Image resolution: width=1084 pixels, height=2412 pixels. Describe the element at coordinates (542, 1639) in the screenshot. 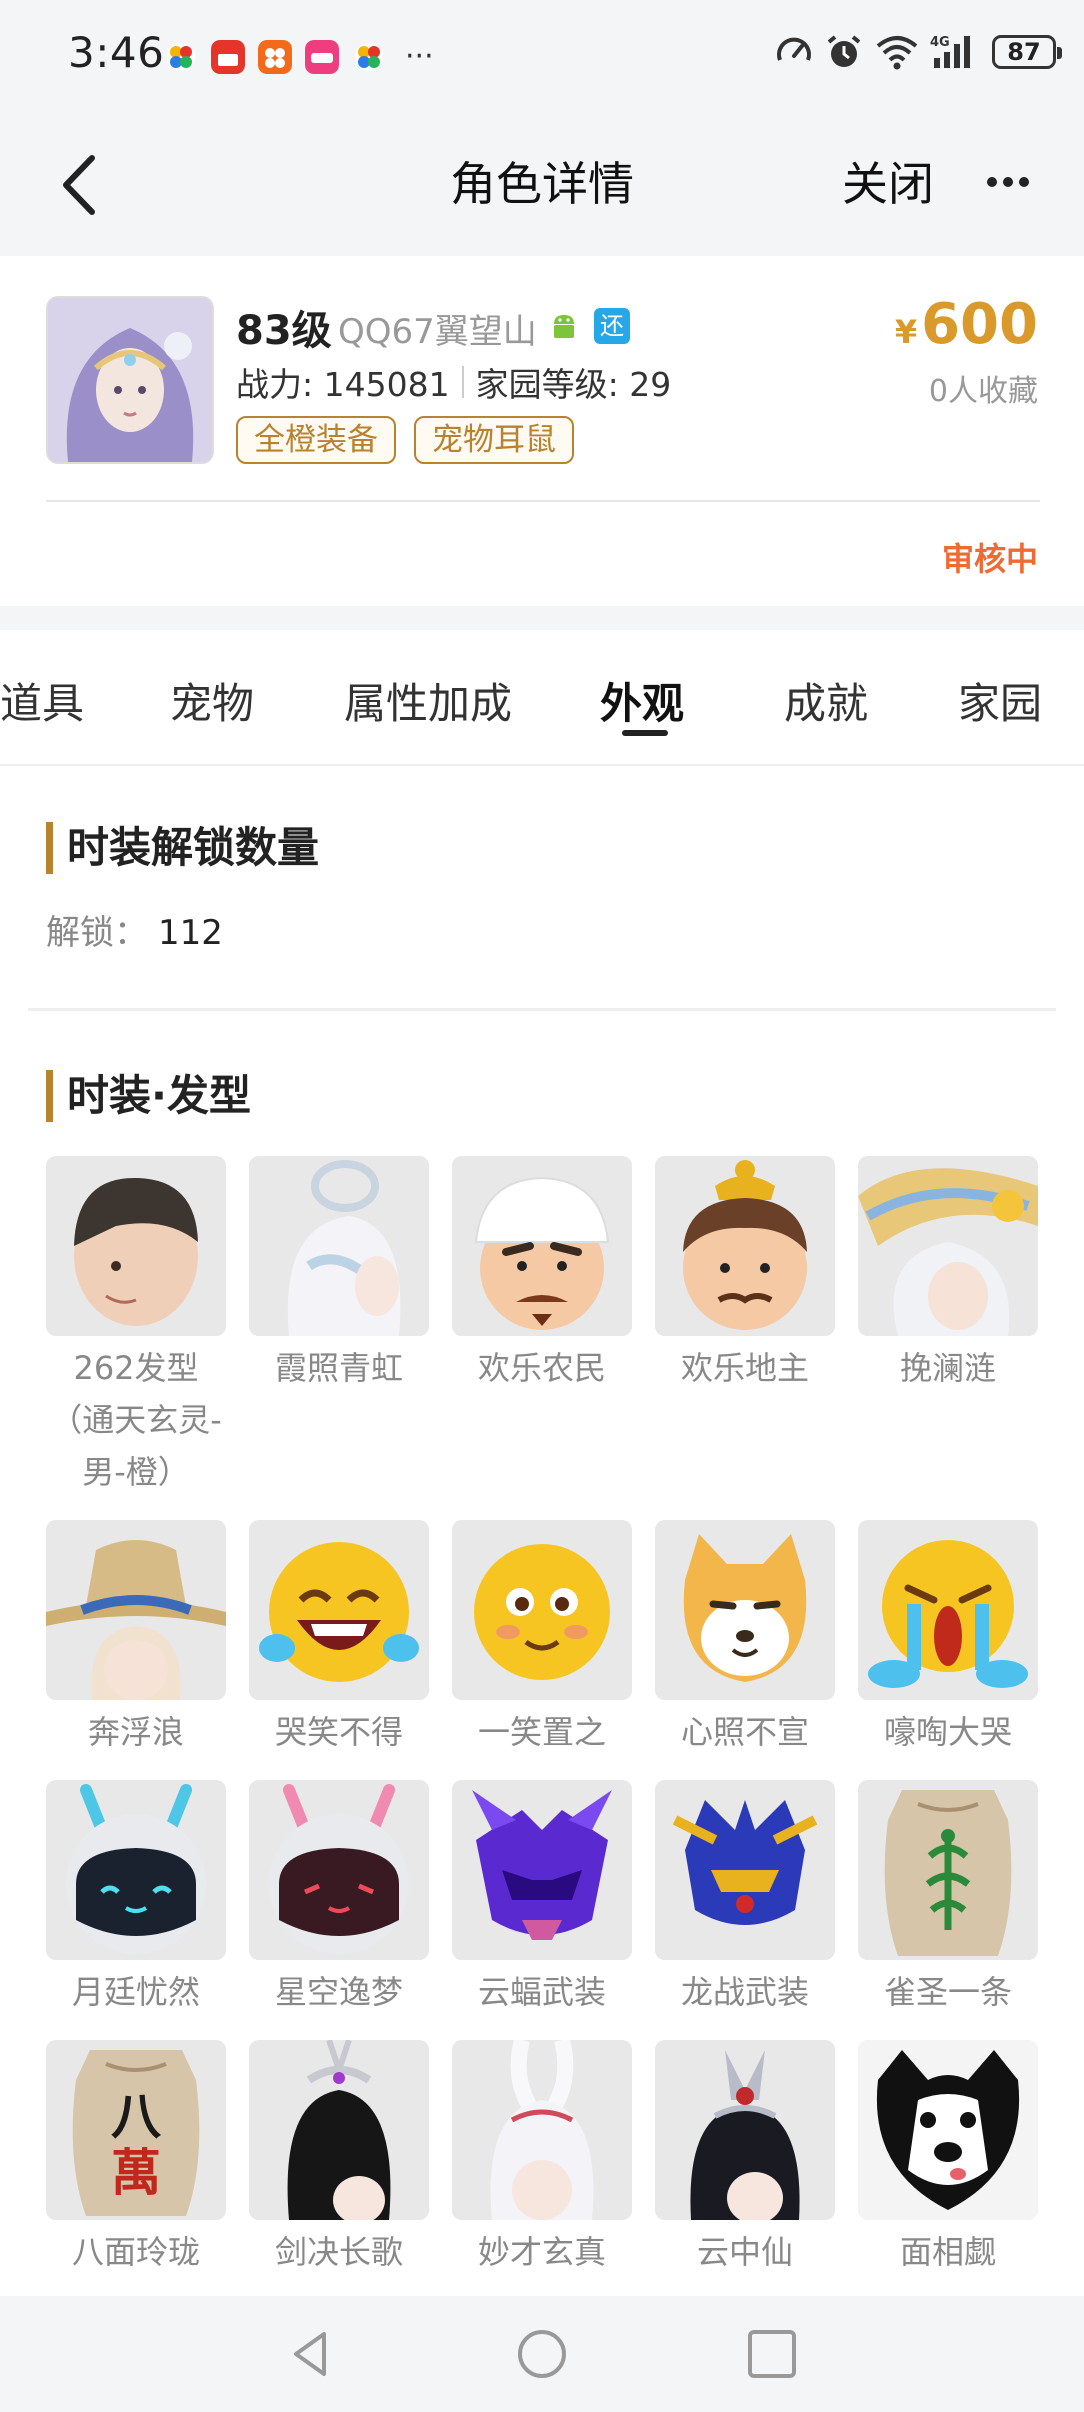

I see `list-item: 一笑置之` at that location.